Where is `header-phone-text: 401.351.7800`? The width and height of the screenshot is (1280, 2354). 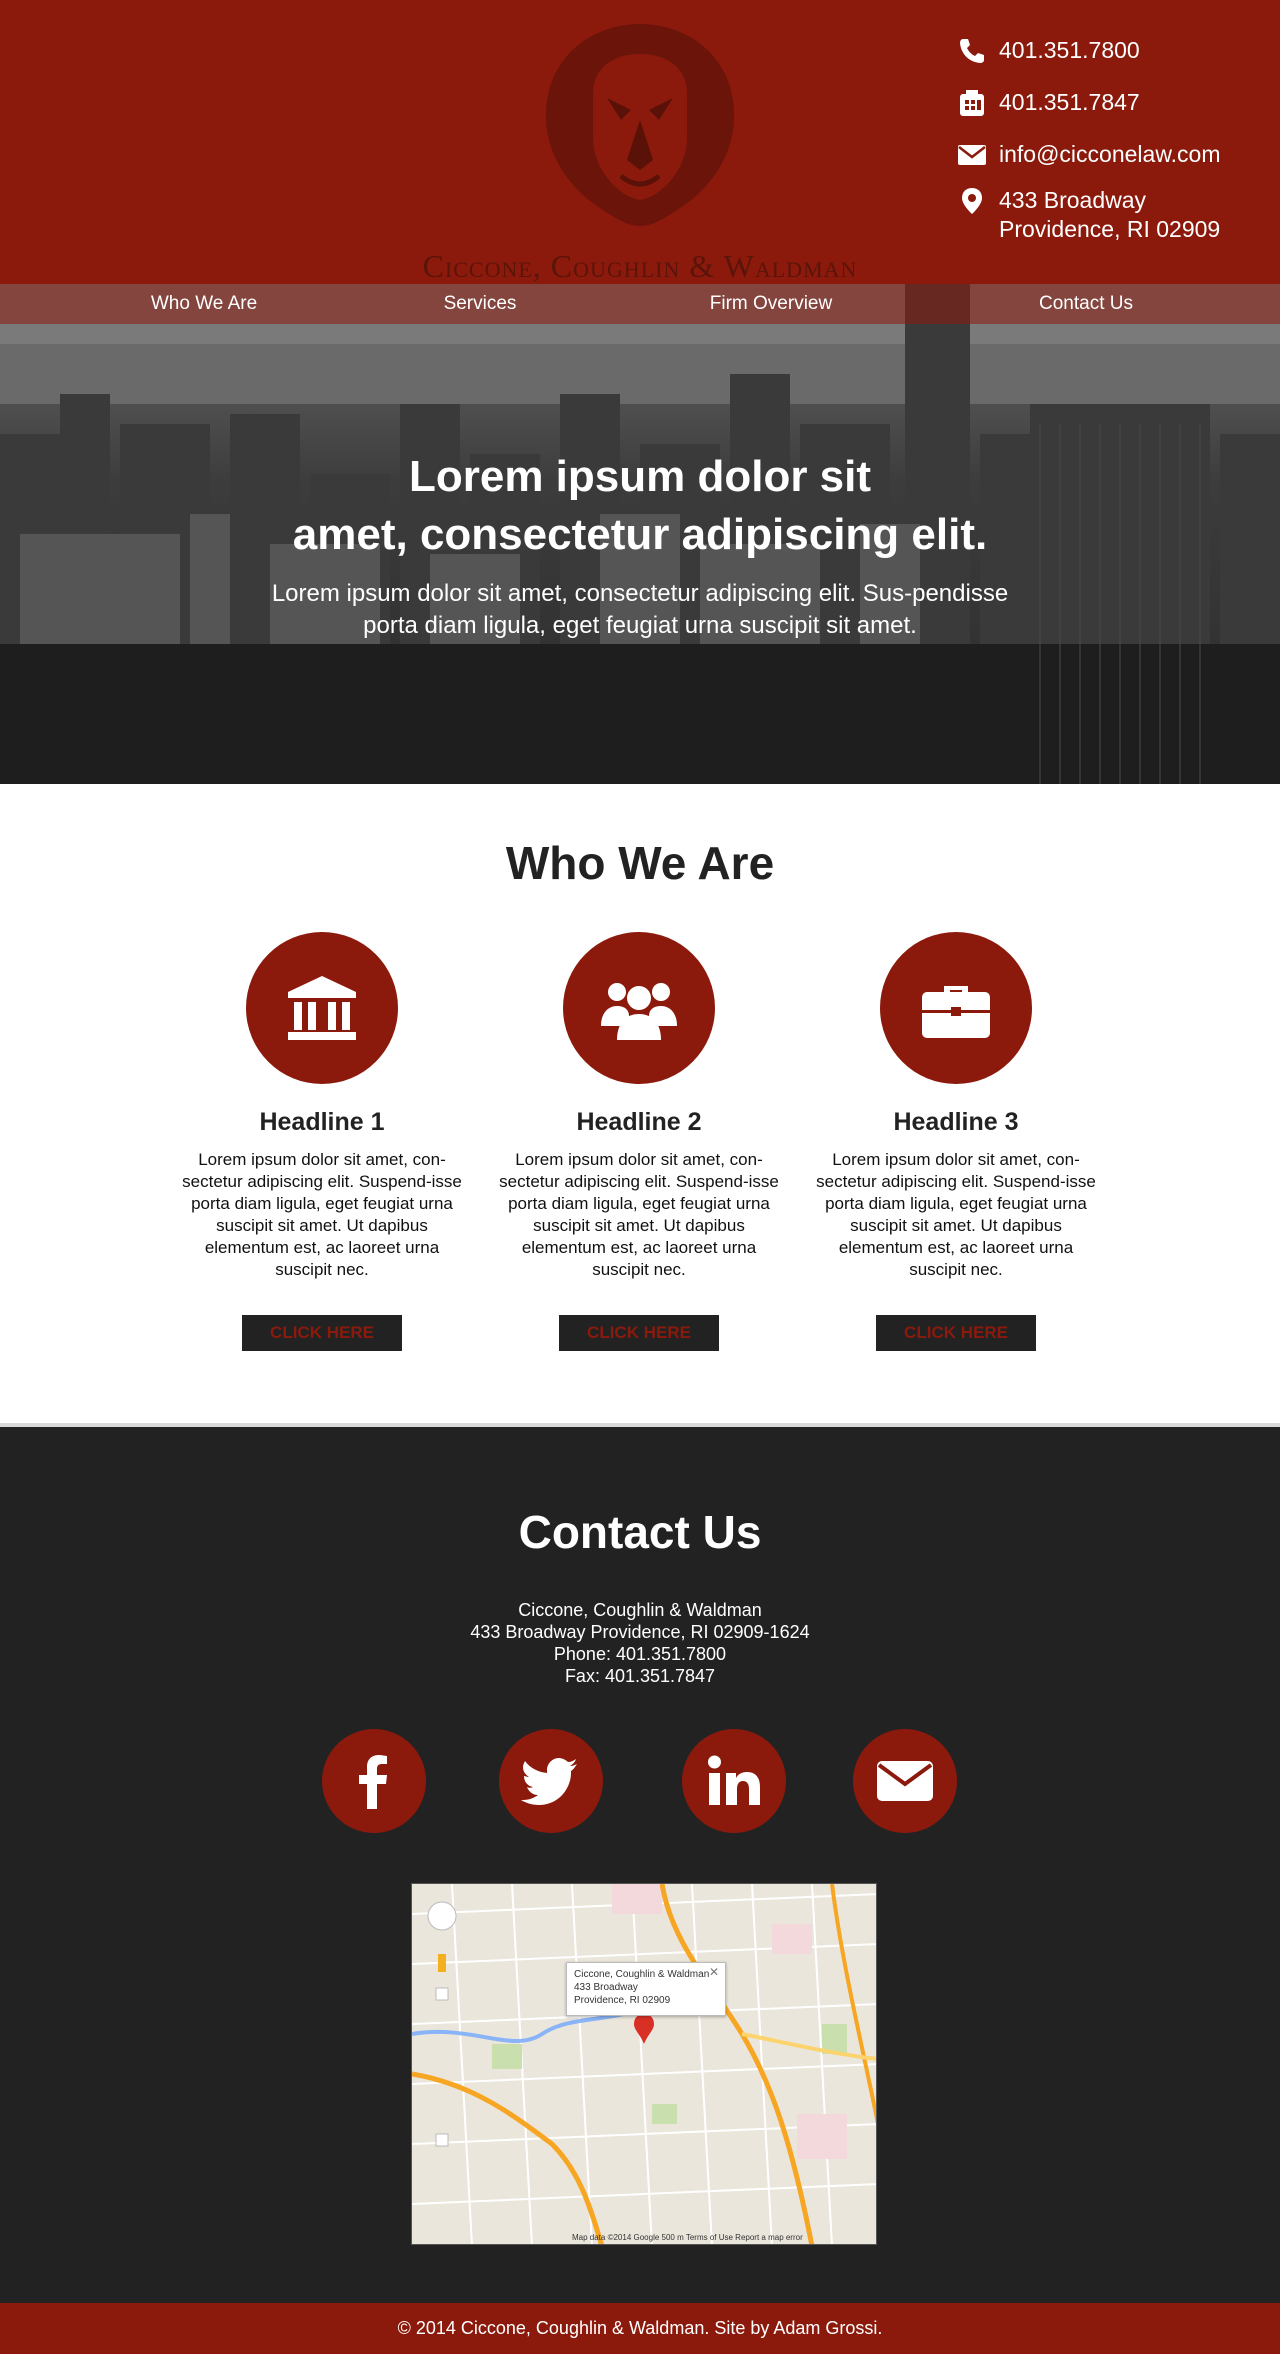 header-phone-text: 401.351.7800 is located at coordinates (1069, 50).